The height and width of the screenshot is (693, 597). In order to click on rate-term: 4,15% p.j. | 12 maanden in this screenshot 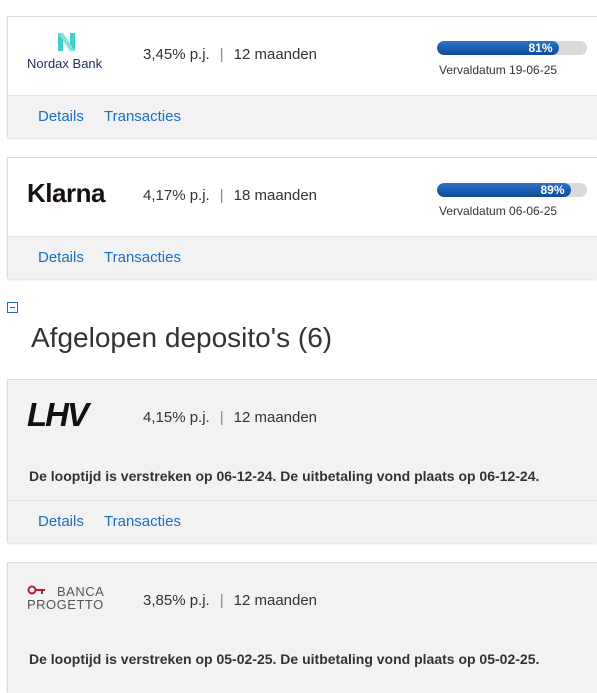, I will do `click(230, 417)`.